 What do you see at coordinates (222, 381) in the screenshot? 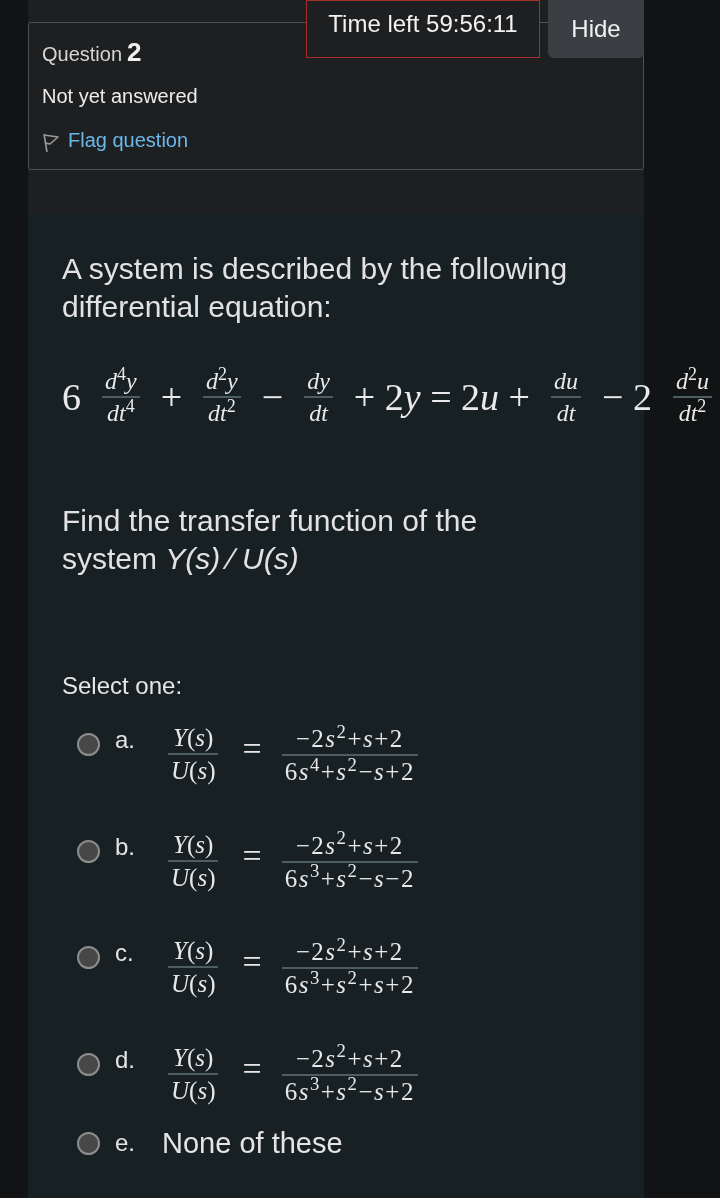
I see `fraction-numerator: d$^{2}$y` at bounding box center [222, 381].